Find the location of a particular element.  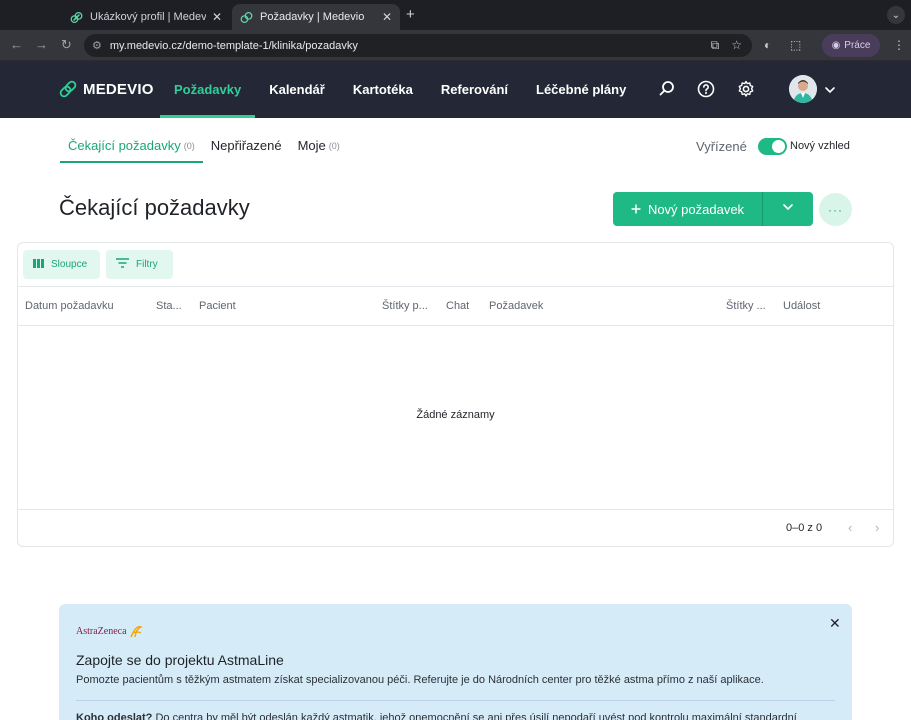

browser-tab-profile: Ukázkový profil | Medevio ✕ is located at coordinates (146, 17).